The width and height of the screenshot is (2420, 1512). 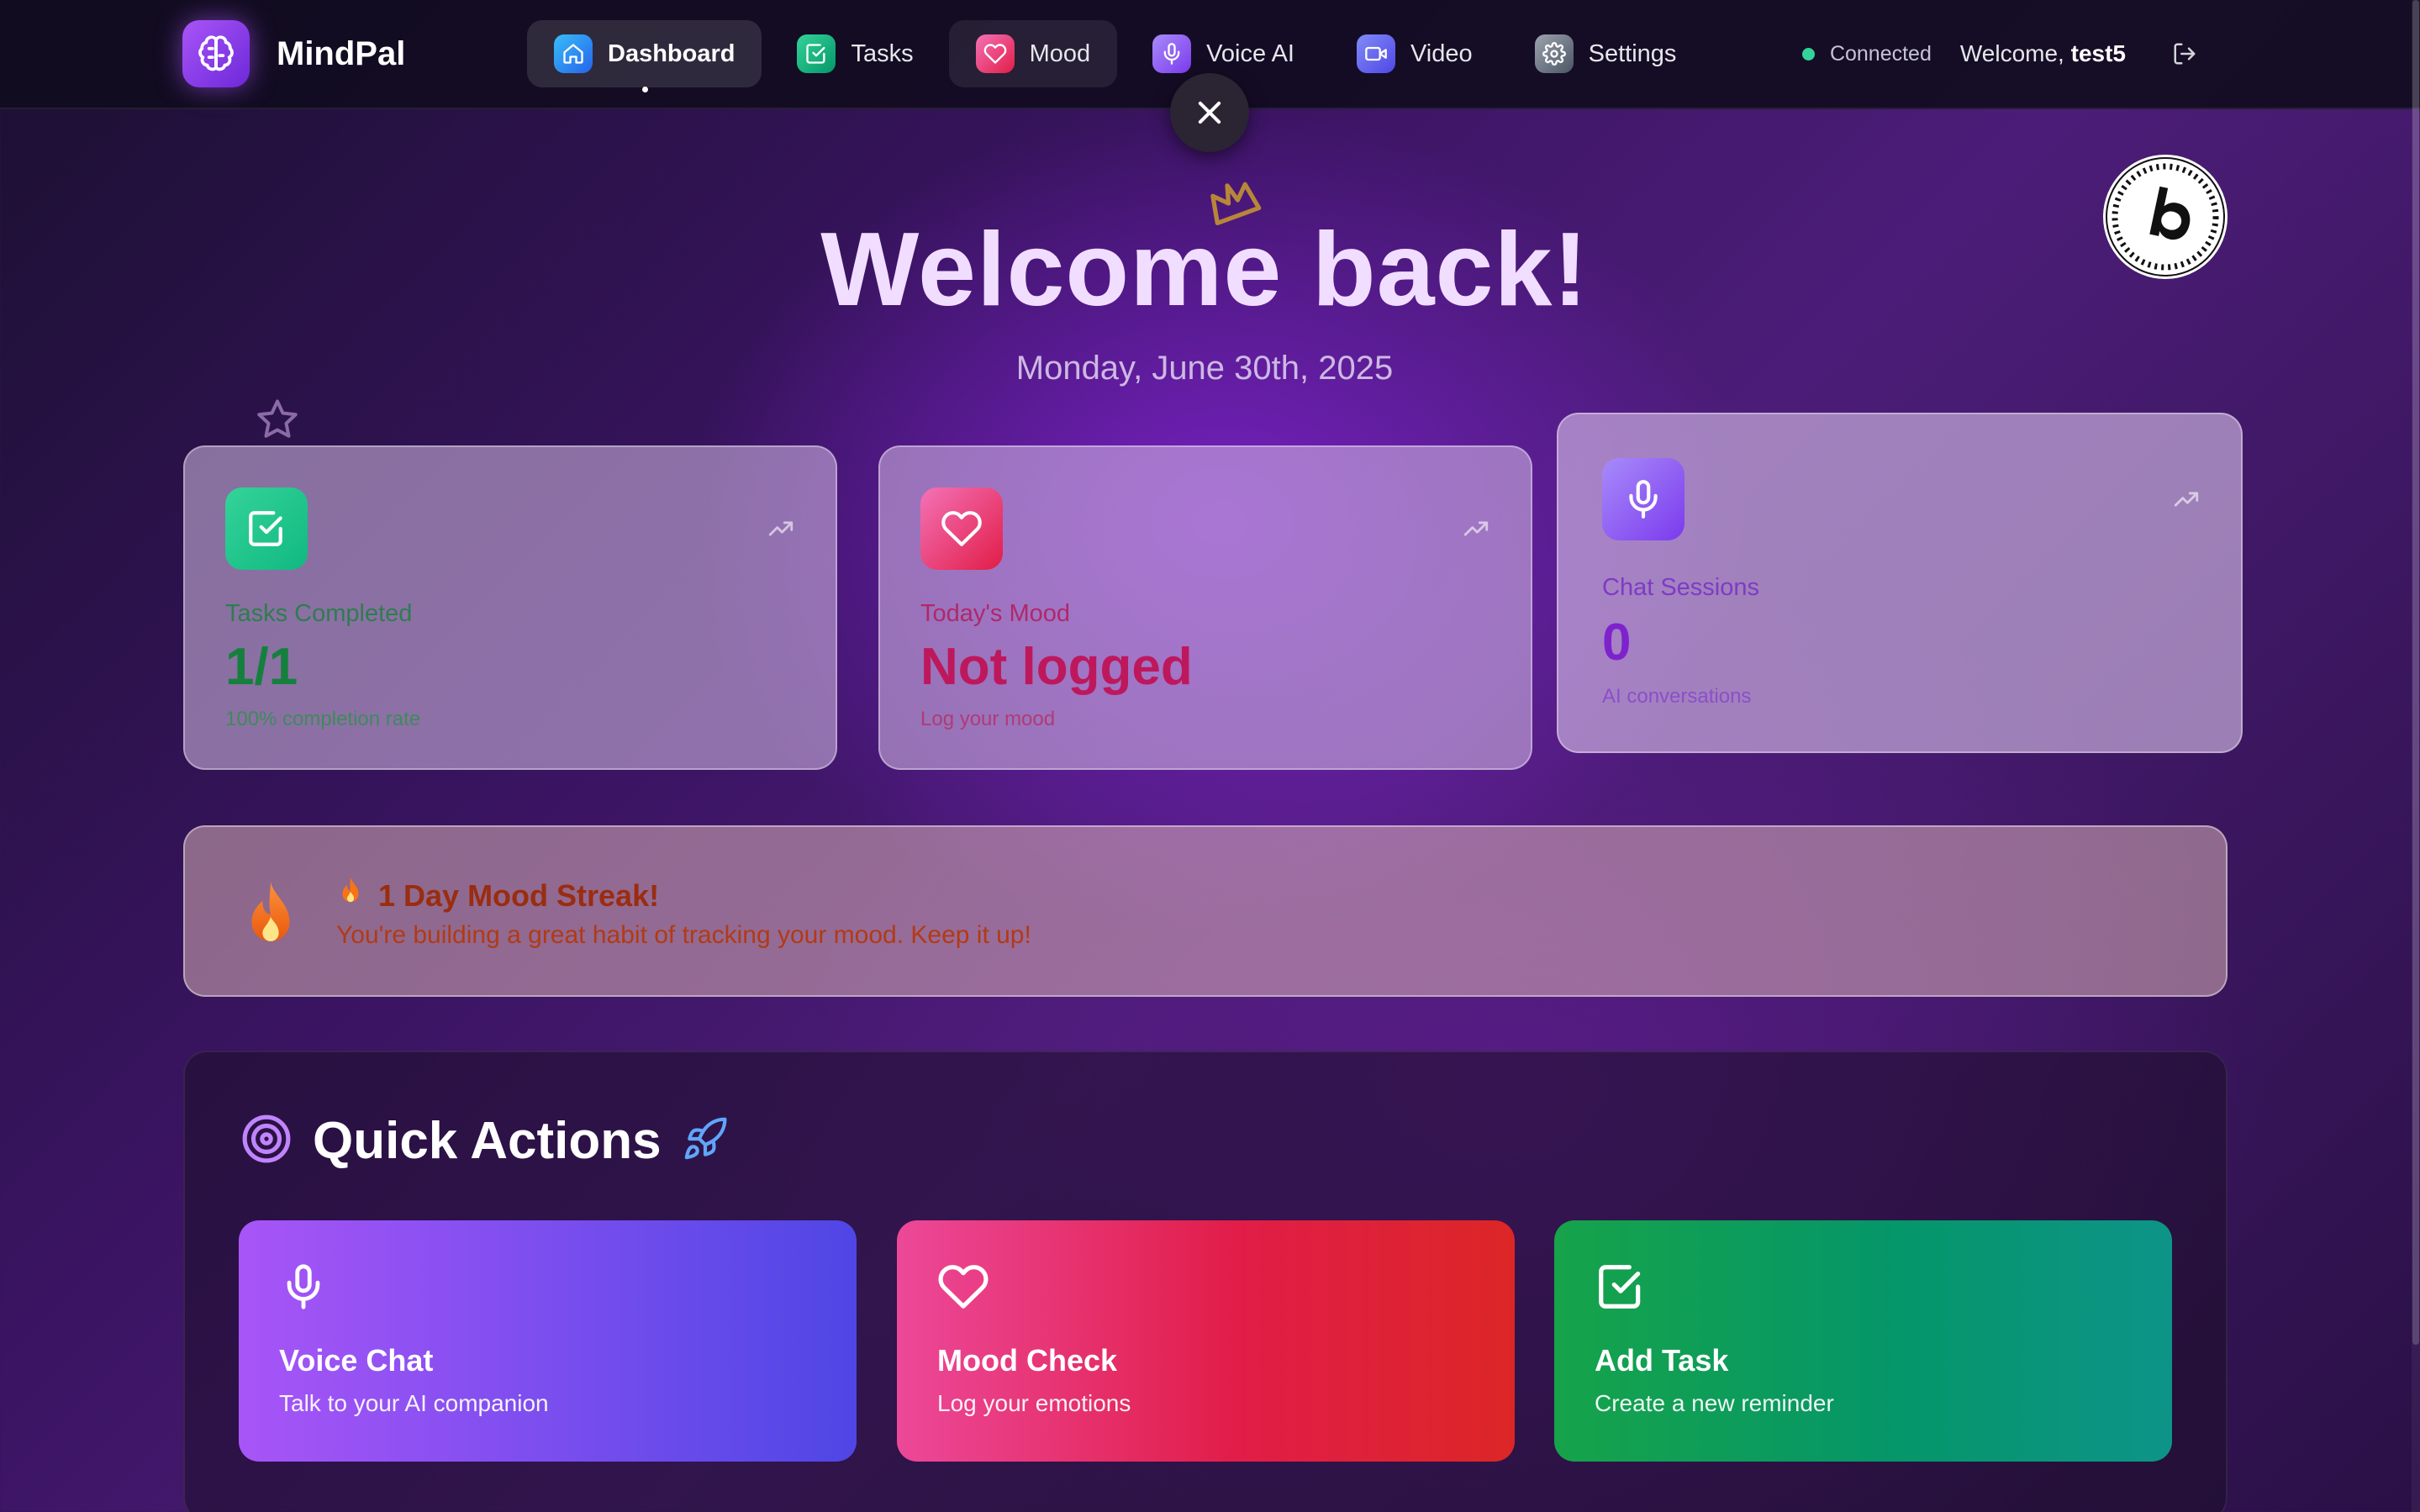 I want to click on brand: MindPal, so click(x=293, y=53).